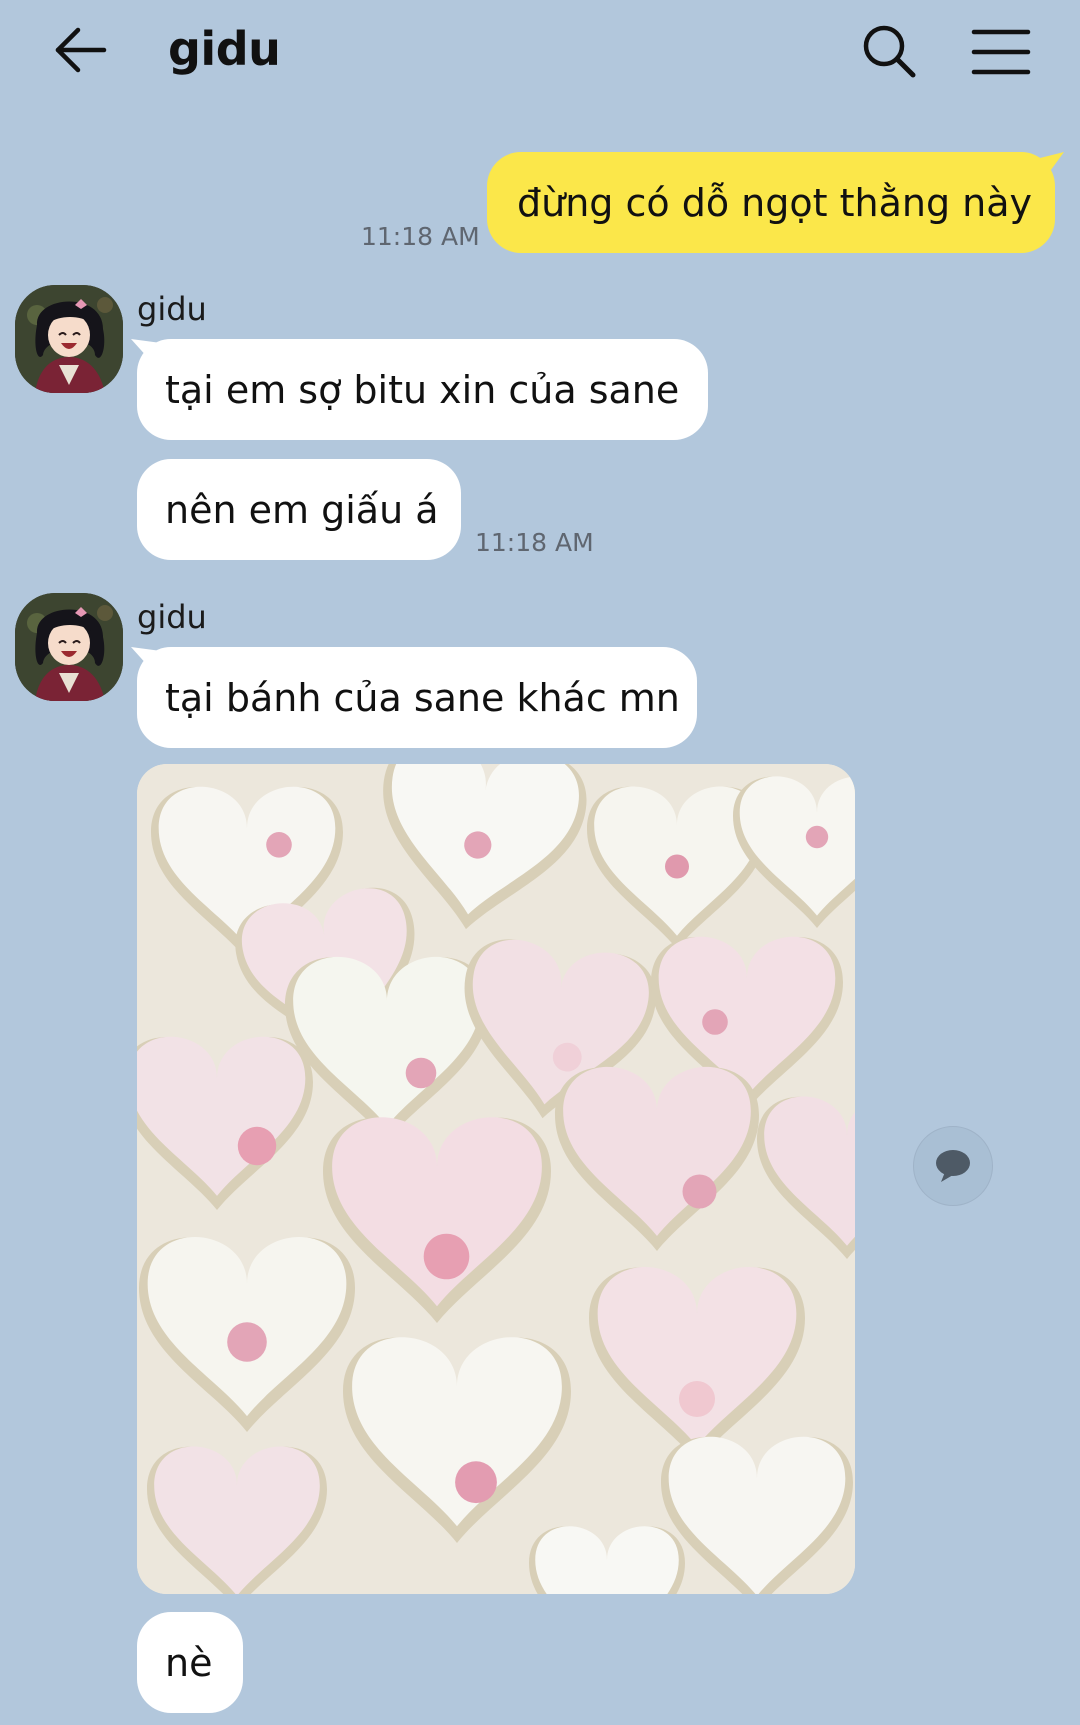  I want to click on bubble-tail, so click(1052, 163).